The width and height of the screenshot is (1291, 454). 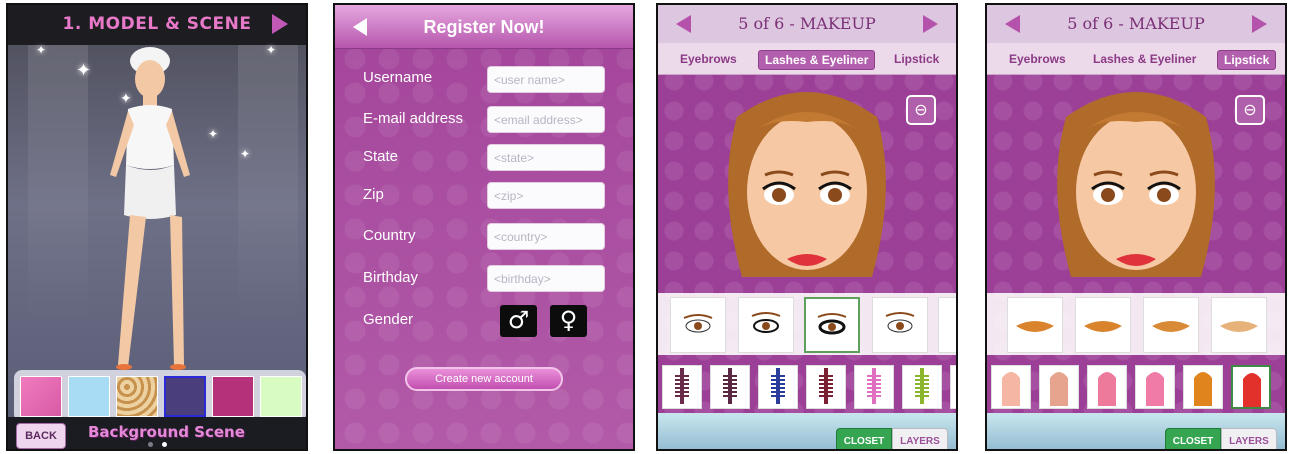 I want to click on mascara-row, so click(x=807, y=387).